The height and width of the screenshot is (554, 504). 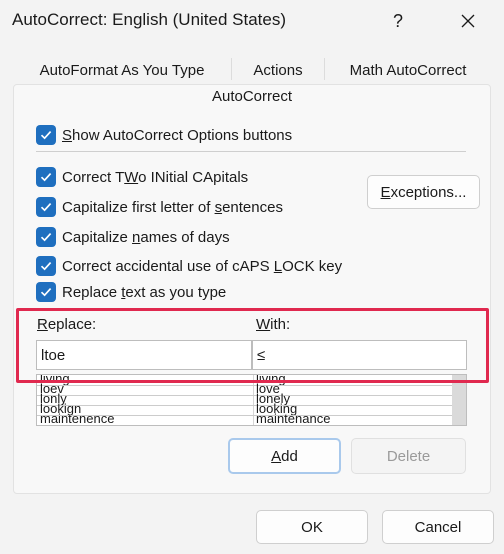 What do you see at coordinates (438, 527) in the screenshot?
I see `cancel-button: Cancel` at bounding box center [438, 527].